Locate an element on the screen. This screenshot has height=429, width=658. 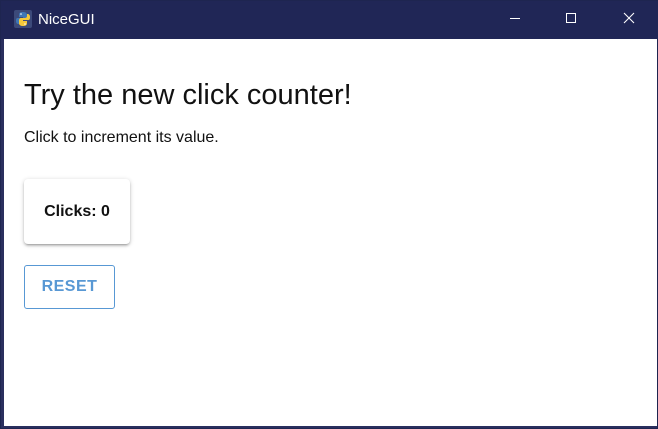
minimize-icon is located at coordinates (515, 20).